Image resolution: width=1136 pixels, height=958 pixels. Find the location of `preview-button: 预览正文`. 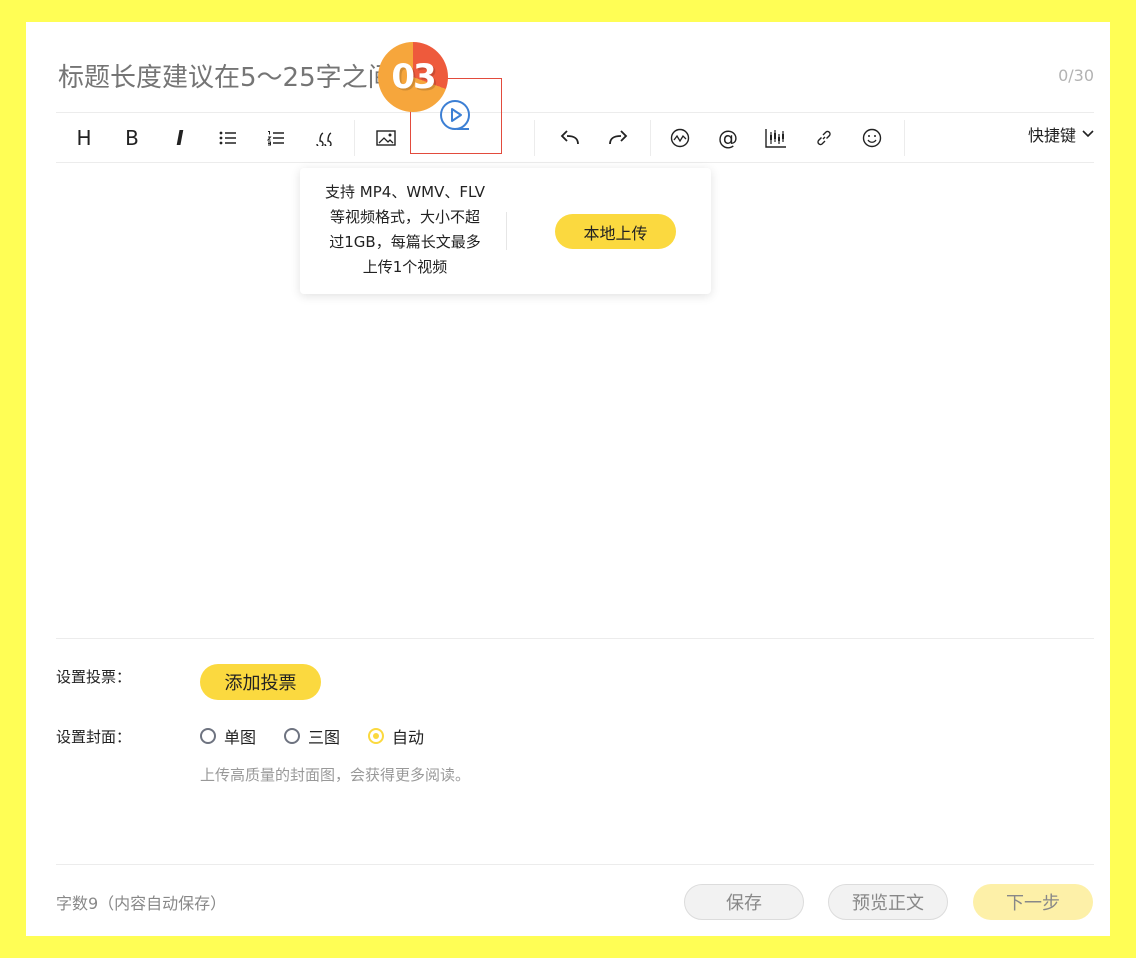

preview-button: 预览正文 is located at coordinates (888, 902).